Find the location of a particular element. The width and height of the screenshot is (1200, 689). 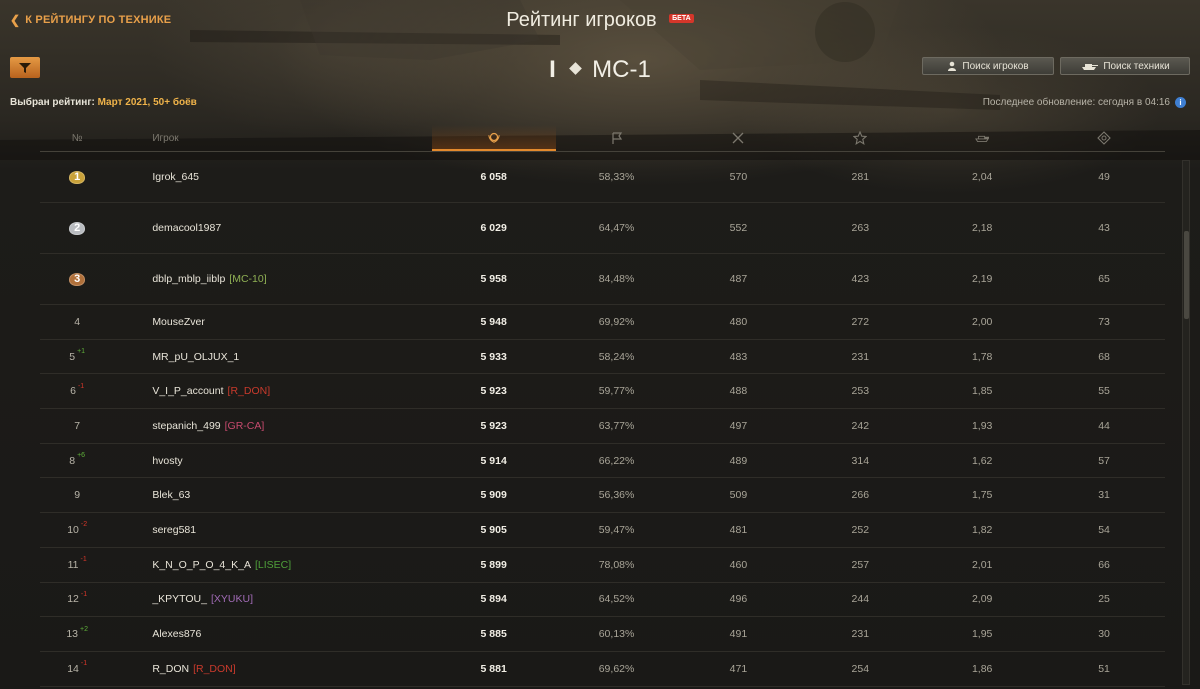

header-player: Игрок is located at coordinates (272, 138).